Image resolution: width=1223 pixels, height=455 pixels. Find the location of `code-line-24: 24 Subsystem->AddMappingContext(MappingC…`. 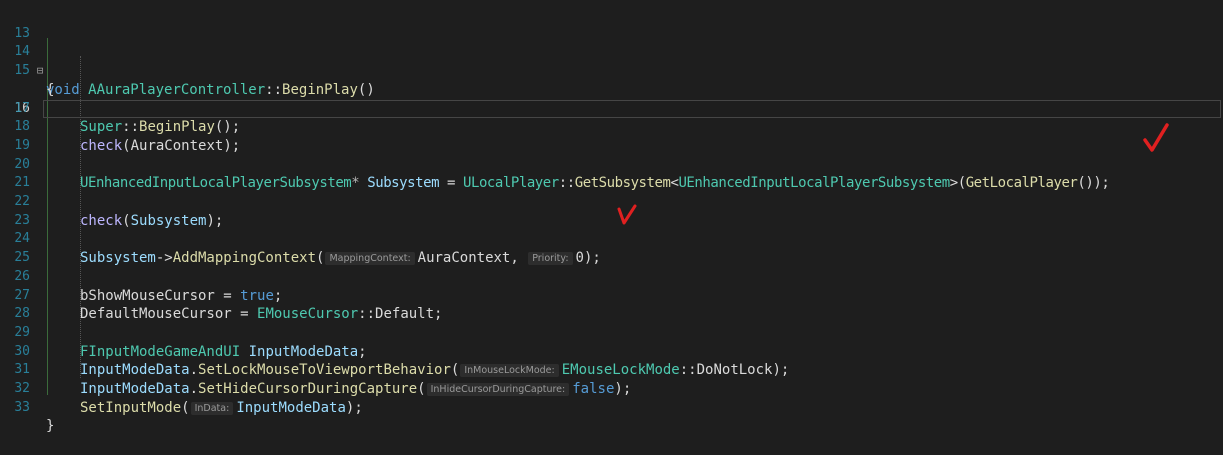

code-line-24: 24 Subsystem->AddMappingContext(MappingC… is located at coordinates (611, 235).